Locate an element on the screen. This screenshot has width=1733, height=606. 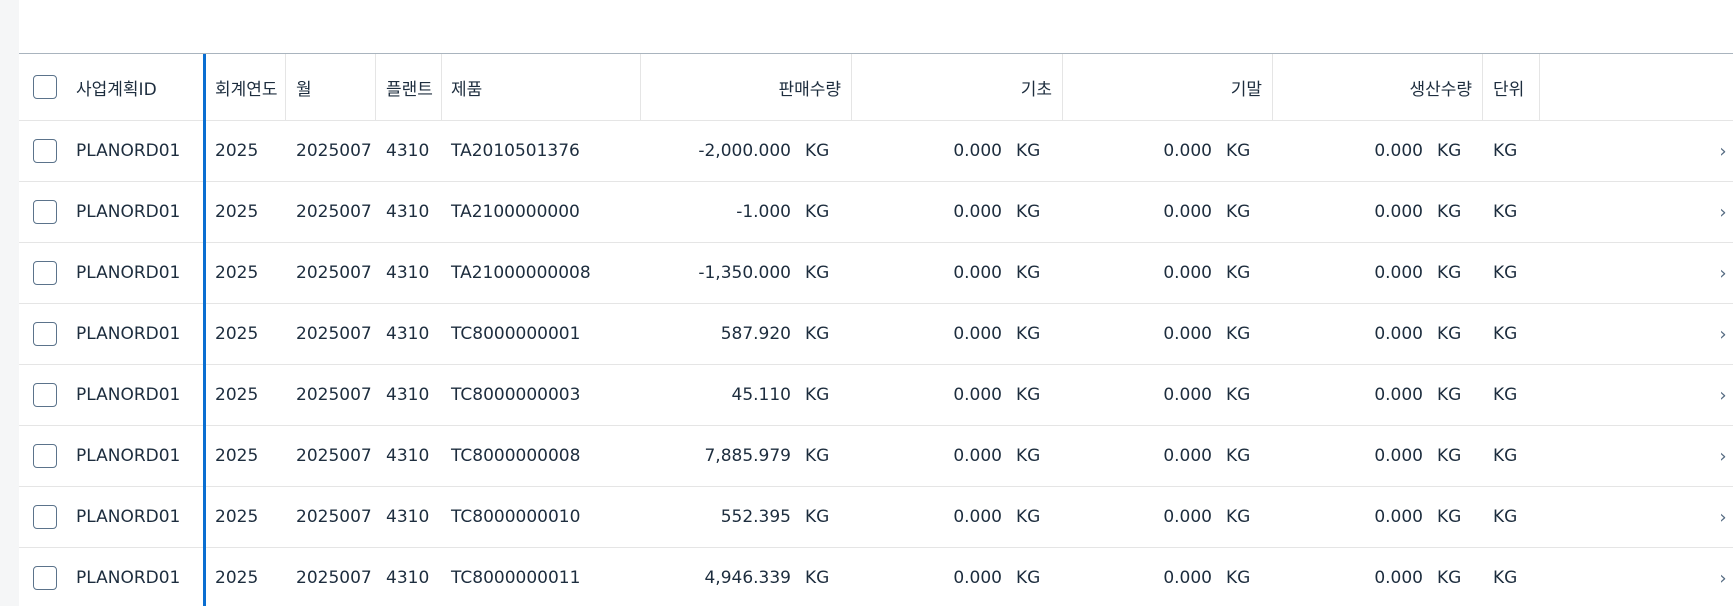
header-opening: 기초 is located at coordinates (957, 87).